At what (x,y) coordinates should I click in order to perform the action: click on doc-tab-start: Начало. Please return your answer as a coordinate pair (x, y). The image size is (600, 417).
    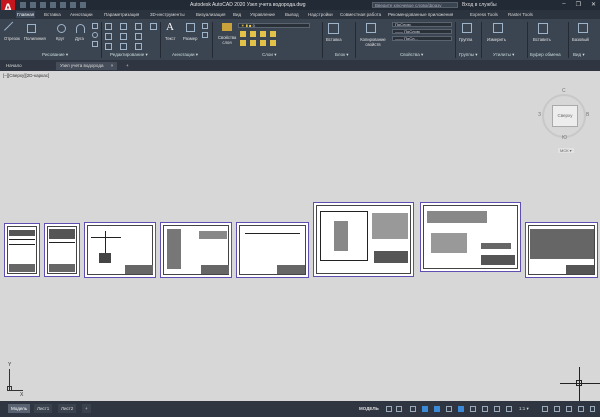
    Looking at the image, I should click on (14, 66).